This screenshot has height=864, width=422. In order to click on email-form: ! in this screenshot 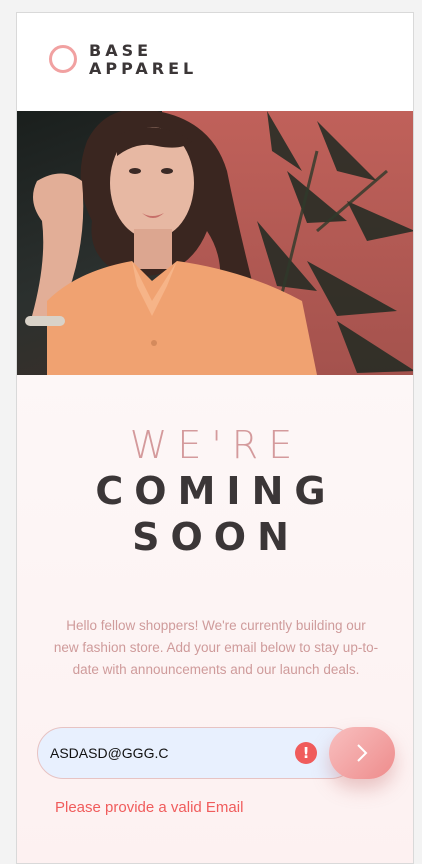, I will do `click(216, 754)`.